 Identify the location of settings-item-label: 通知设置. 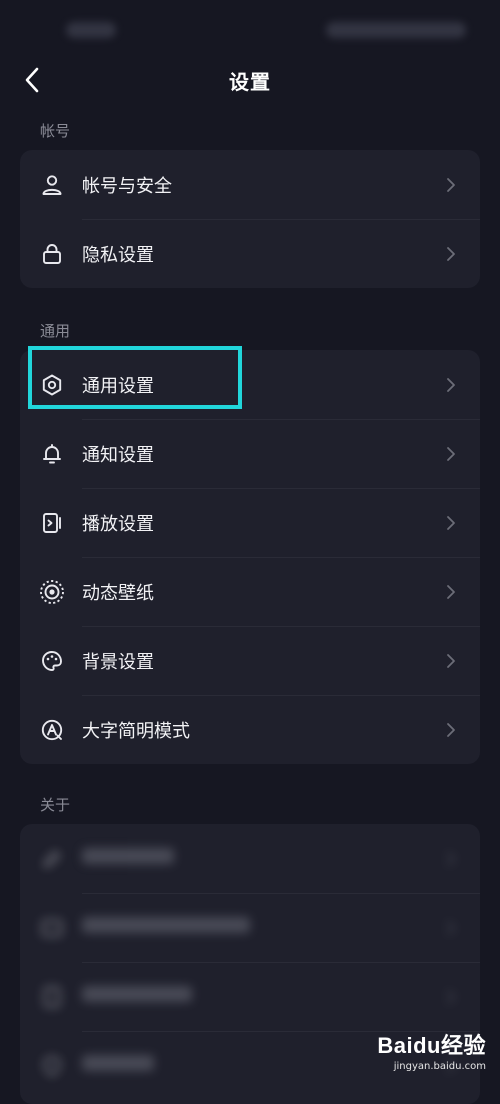
(118, 455).